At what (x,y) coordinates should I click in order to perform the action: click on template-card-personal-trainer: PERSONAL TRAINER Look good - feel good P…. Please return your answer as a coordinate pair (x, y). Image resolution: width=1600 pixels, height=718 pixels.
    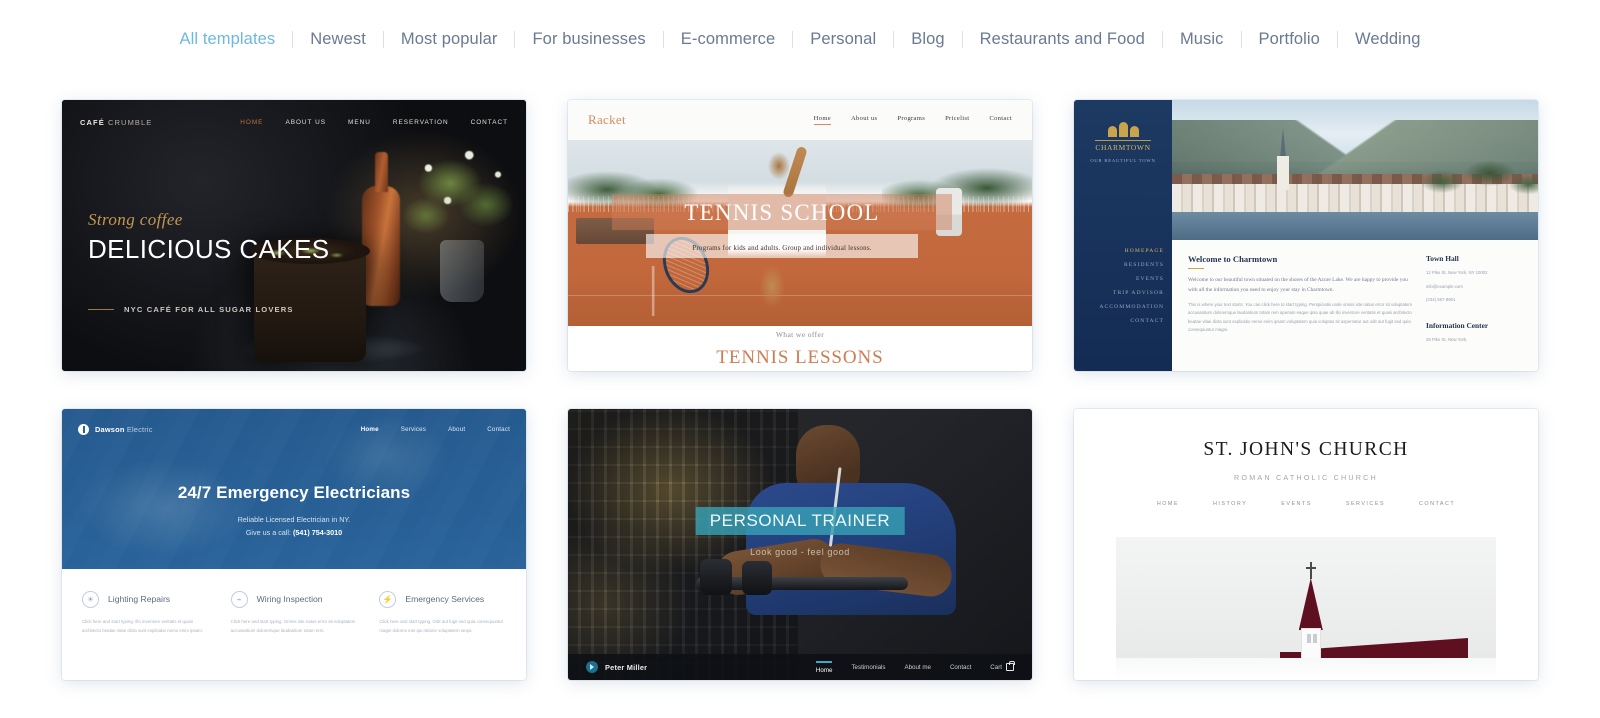
    Looking at the image, I should click on (800, 544).